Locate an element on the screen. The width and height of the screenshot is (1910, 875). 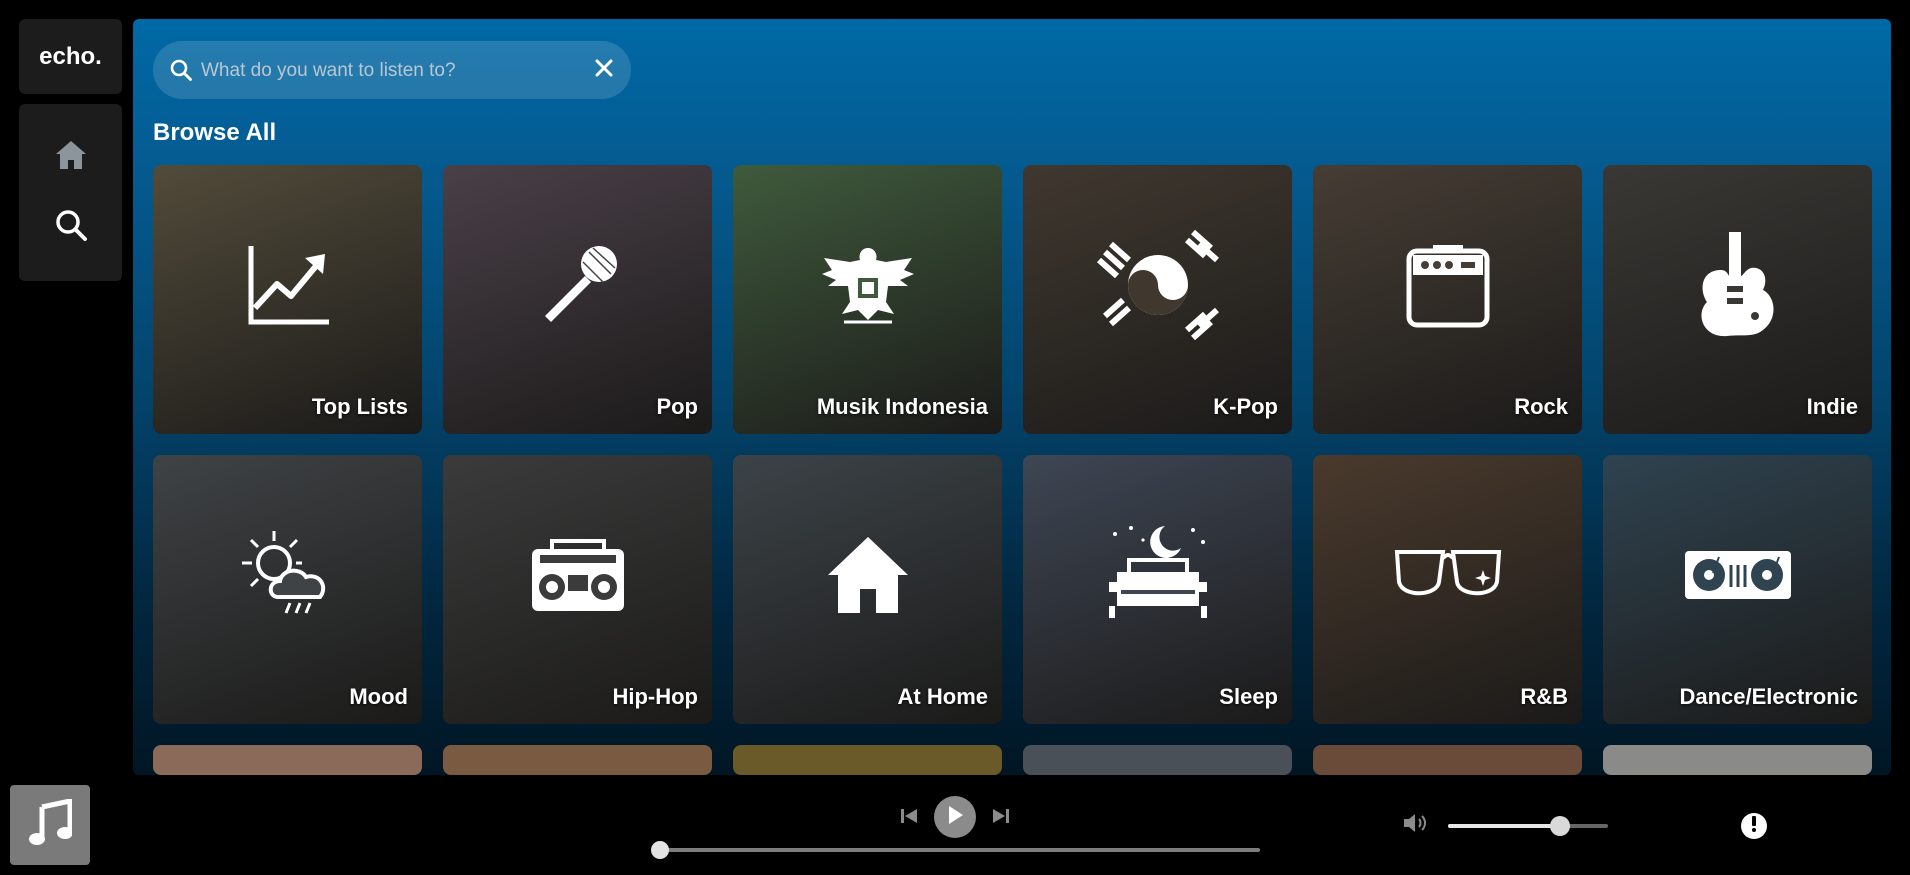
exclamation-icon is located at coordinates (1754, 826).